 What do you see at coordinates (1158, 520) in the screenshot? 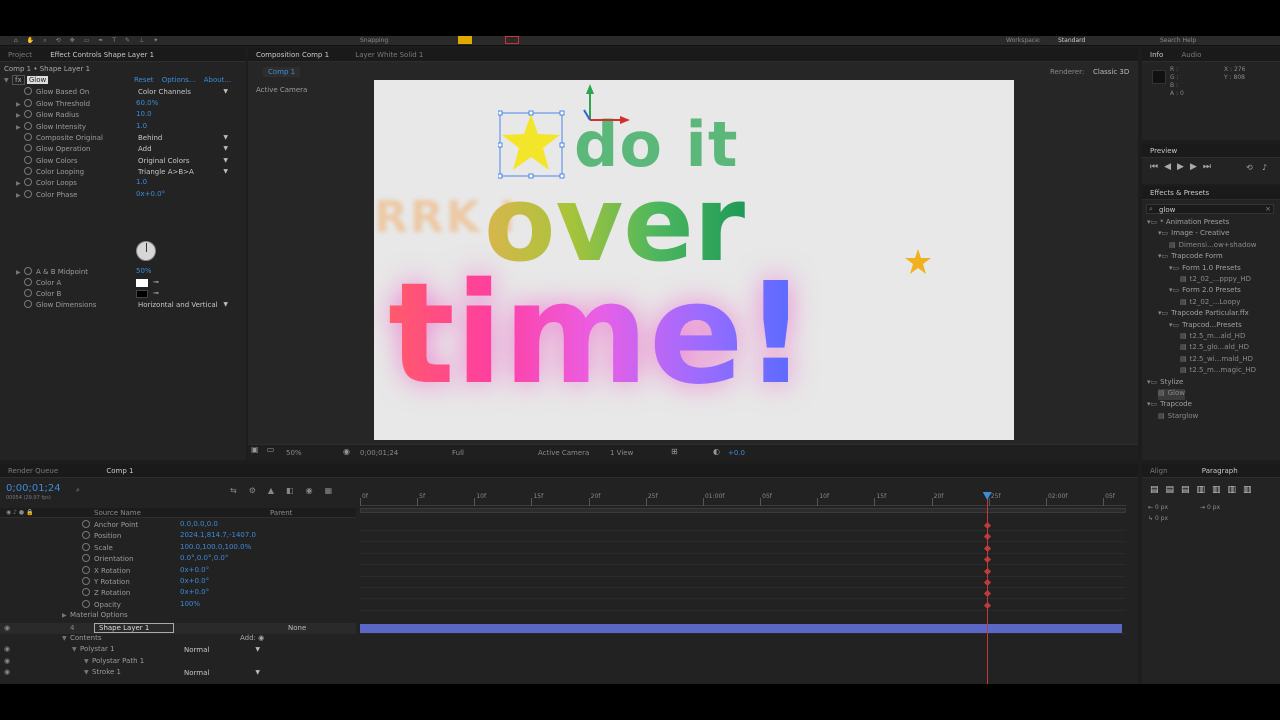
I see `indent-first: ↳ 0 px` at bounding box center [1158, 520].